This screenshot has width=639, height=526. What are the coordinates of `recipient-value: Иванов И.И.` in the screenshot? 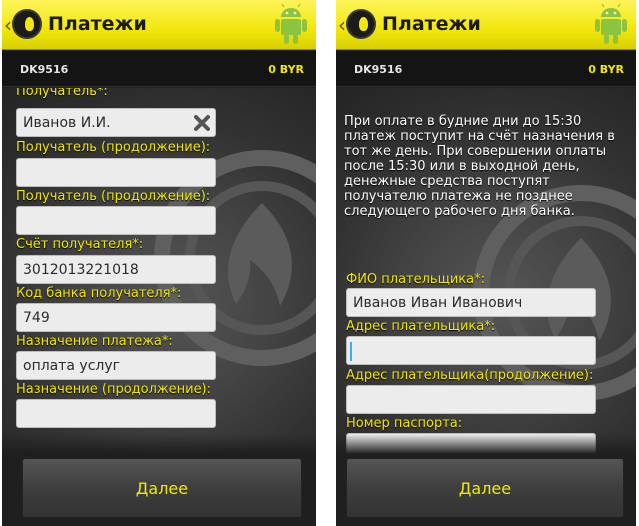 It's located at (67, 123).